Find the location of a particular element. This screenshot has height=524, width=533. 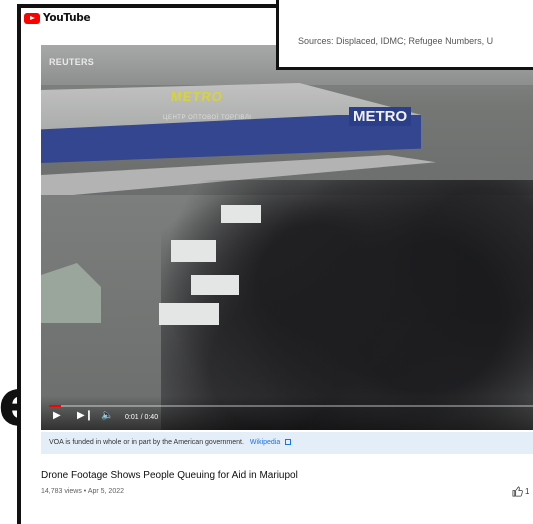

play-icon: ▶ is located at coordinates (57, 416).